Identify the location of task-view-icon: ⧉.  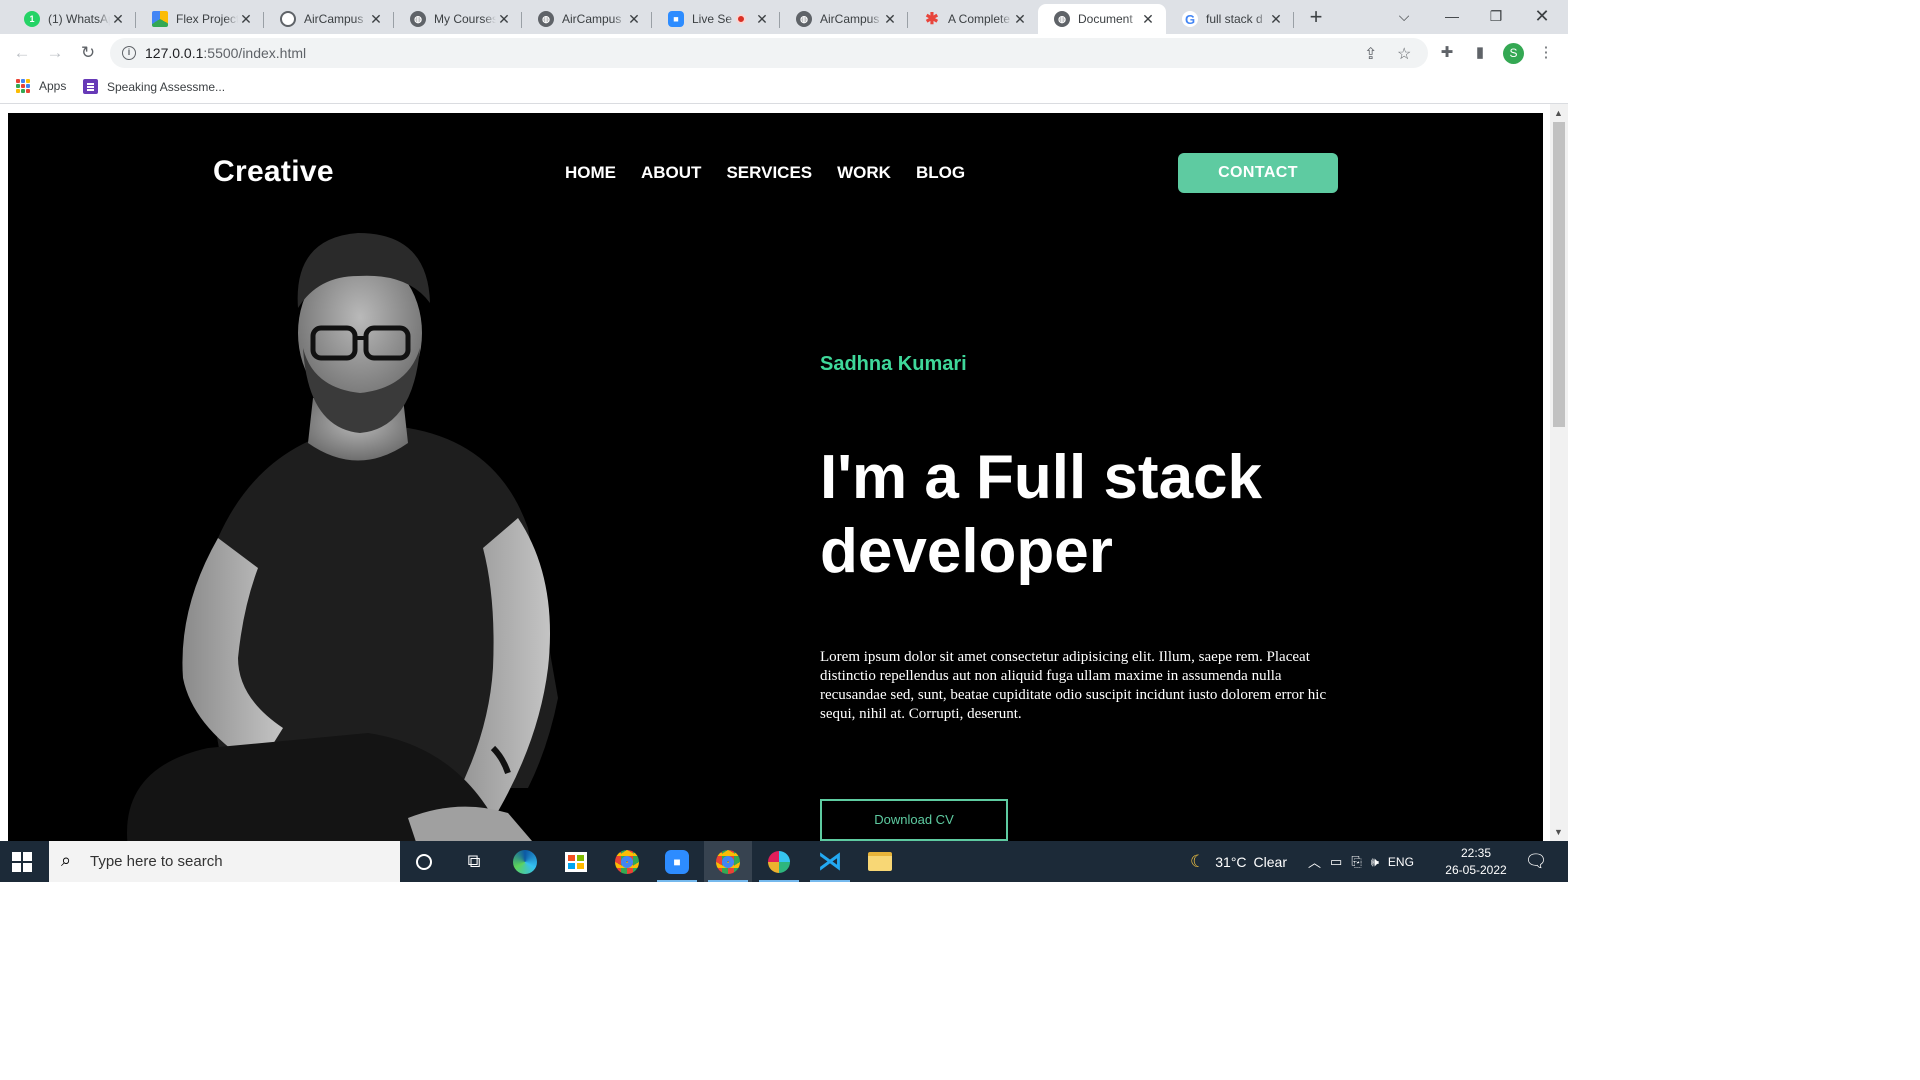
(474, 861).